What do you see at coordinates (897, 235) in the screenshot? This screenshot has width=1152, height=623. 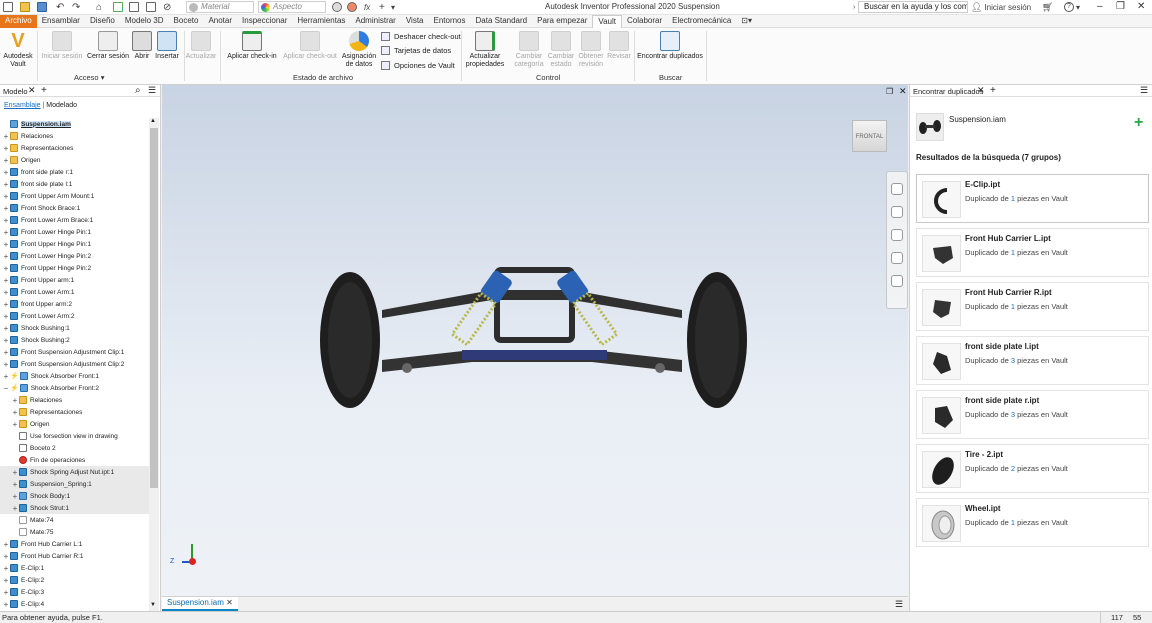 I see `zoom-icon` at bounding box center [897, 235].